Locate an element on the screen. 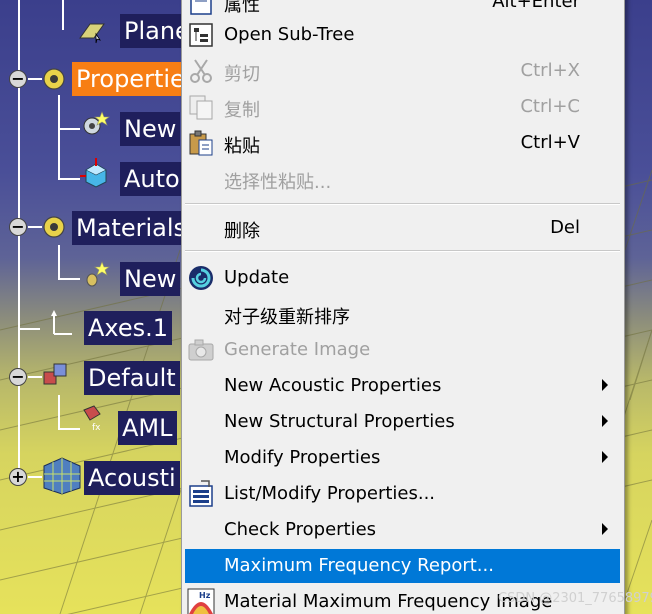  scissors-icon is located at coordinates (201, 71).